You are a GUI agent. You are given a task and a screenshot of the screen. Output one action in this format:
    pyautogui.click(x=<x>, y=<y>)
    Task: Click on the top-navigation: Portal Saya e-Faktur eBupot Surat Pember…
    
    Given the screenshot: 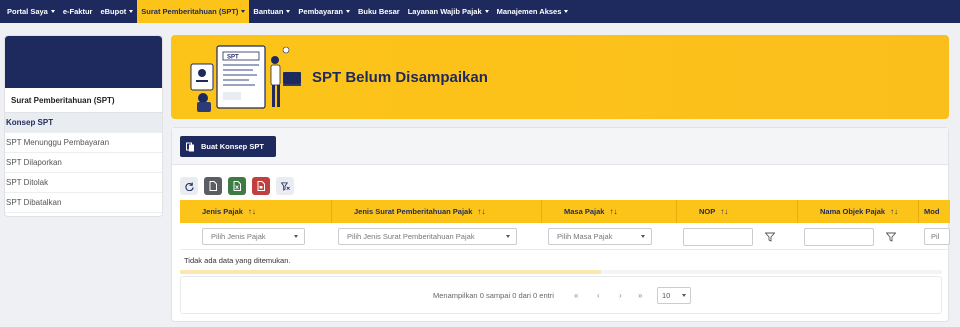 What is the action you would take?
    pyautogui.click(x=480, y=11)
    